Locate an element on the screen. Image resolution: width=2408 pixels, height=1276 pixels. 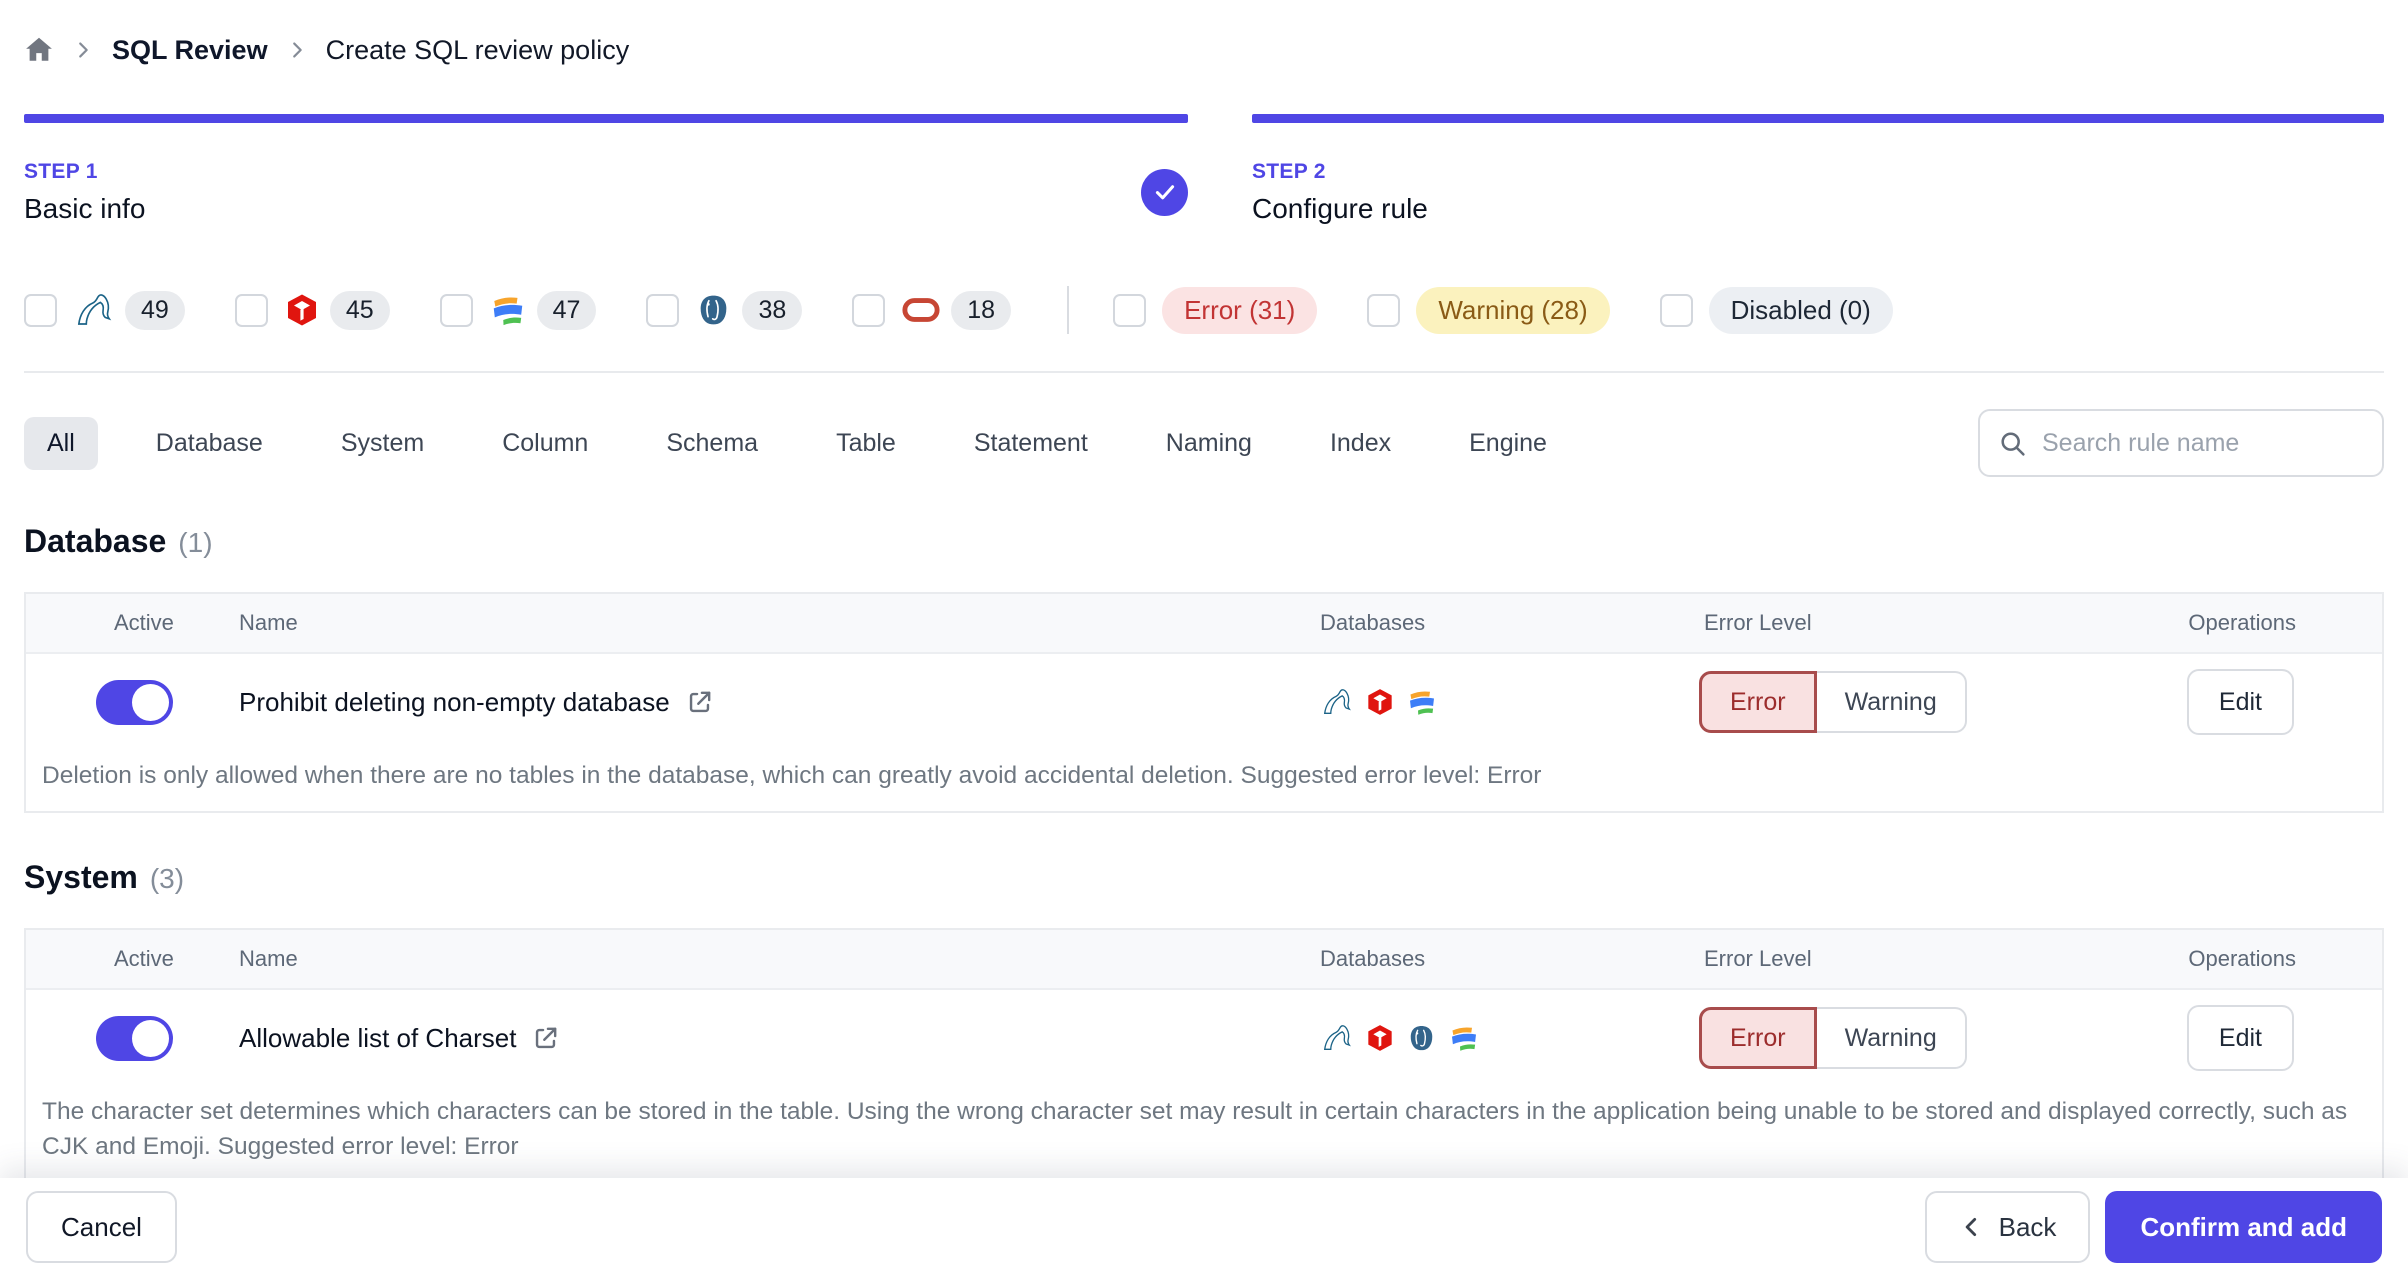
filter-divider is located at coordinates (1068, 310).